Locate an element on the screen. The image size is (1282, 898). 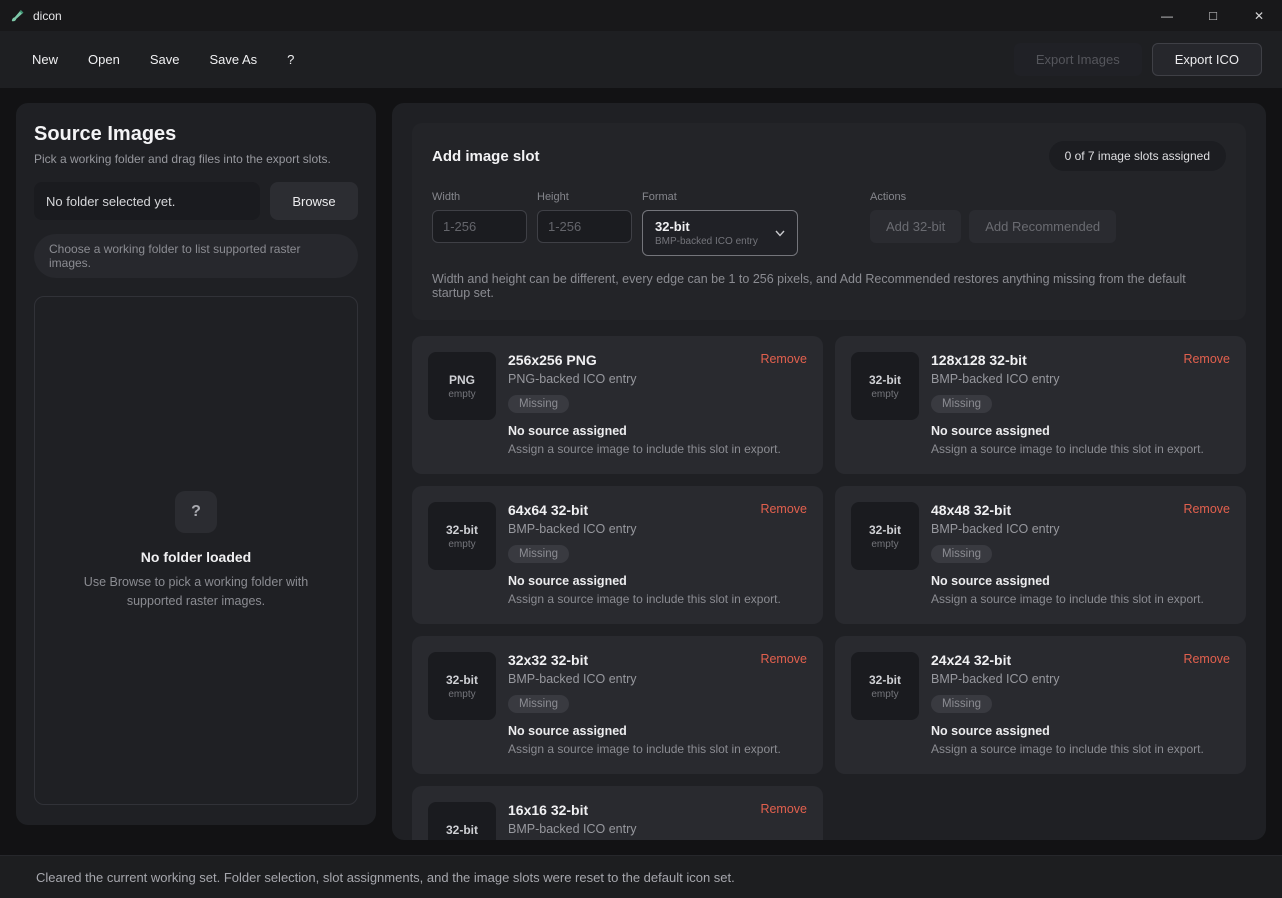
slot-title: 16x16 32-bit is located at coordinates (548, 810).